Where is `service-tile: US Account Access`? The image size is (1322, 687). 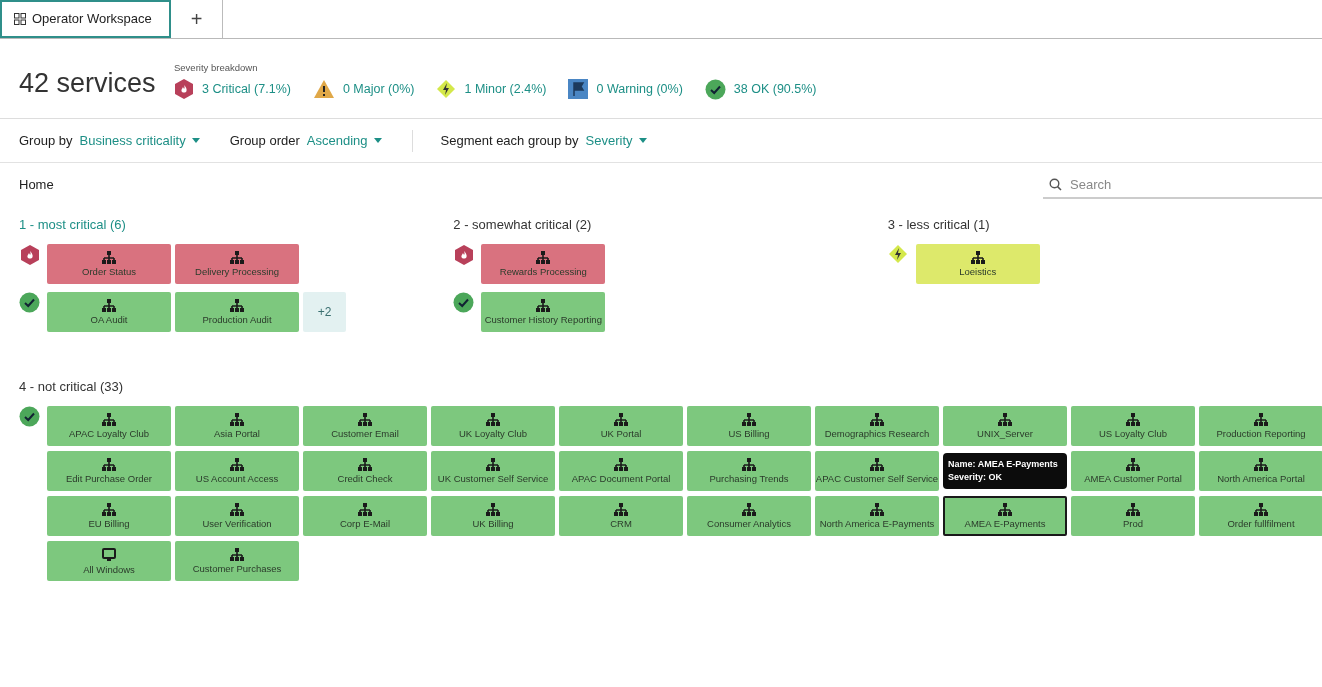
service-tile: US Account Access is located at coordinates (237, 471).